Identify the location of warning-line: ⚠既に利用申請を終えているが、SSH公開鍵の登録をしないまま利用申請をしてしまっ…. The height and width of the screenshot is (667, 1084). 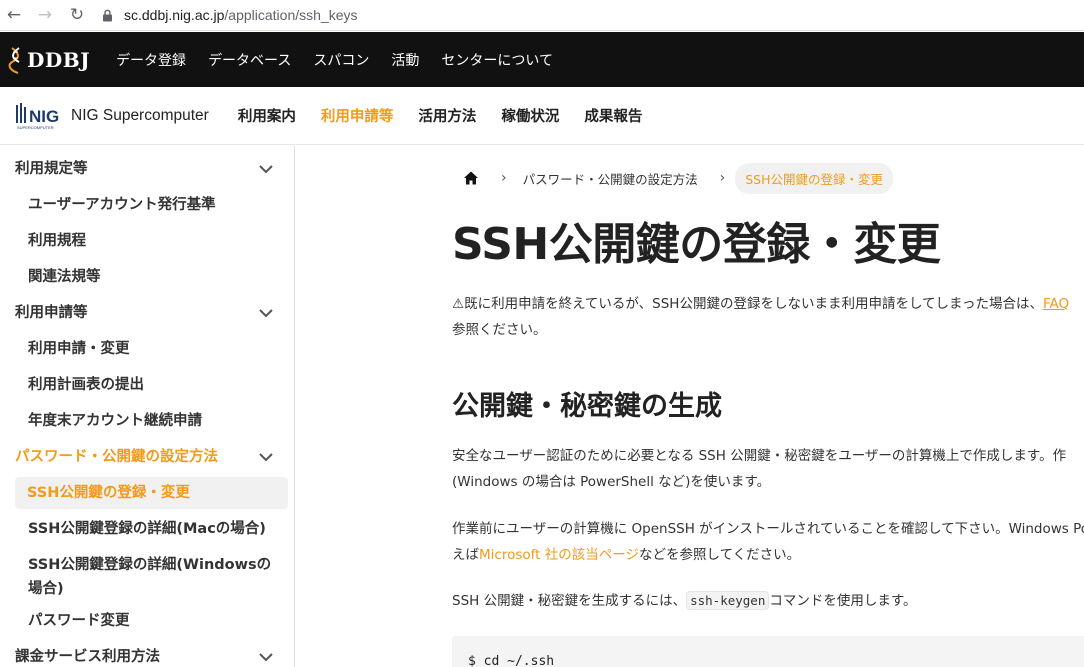
(760, 304).